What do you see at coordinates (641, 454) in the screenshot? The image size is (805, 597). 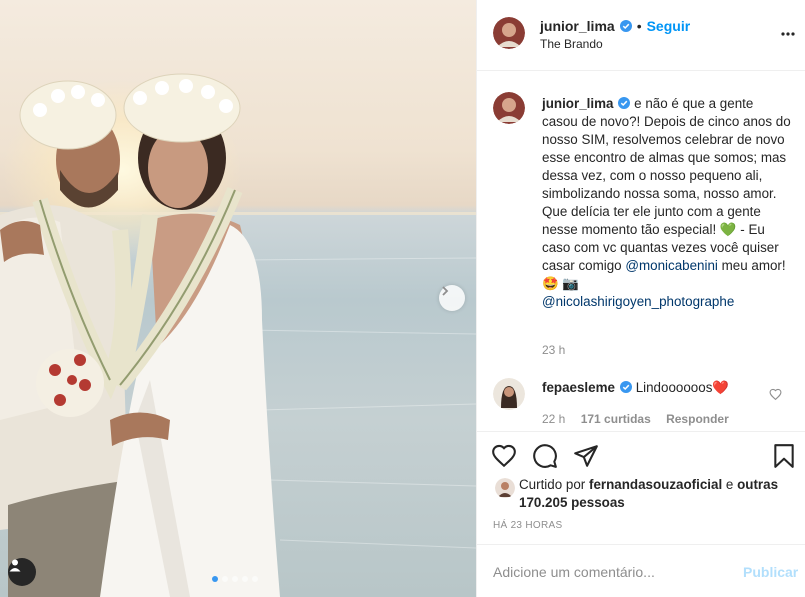 I see `post-actions-bar` at bounding box center [641, 454].